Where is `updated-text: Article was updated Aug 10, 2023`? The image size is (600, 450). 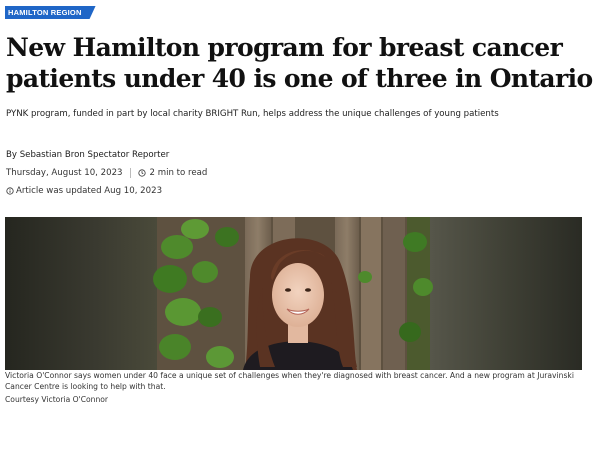 updated-text: Article was updated Aug 10, 2023 is located at coordinates (89, 191).